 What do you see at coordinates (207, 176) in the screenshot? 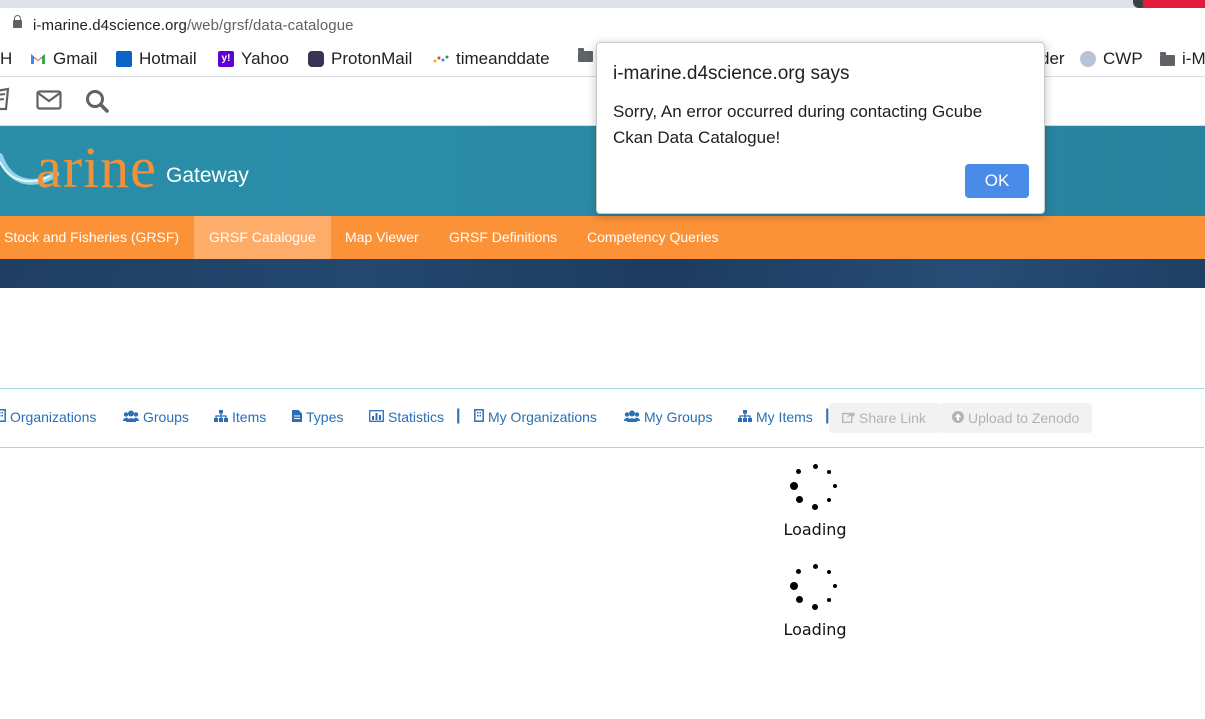
I see `logo-subtitle: Gateway` at bounding box center [207, 176].